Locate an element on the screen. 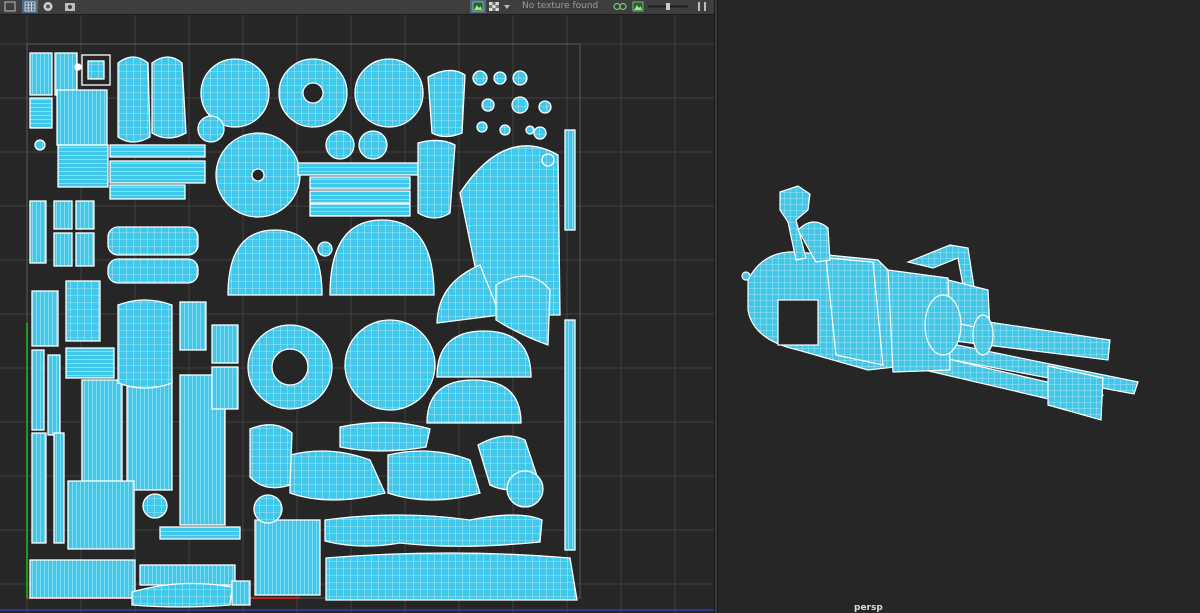 Image resolution: width=1200 pixels, height=613 pixels. image-display-icon is located at coordinates (478, 6).